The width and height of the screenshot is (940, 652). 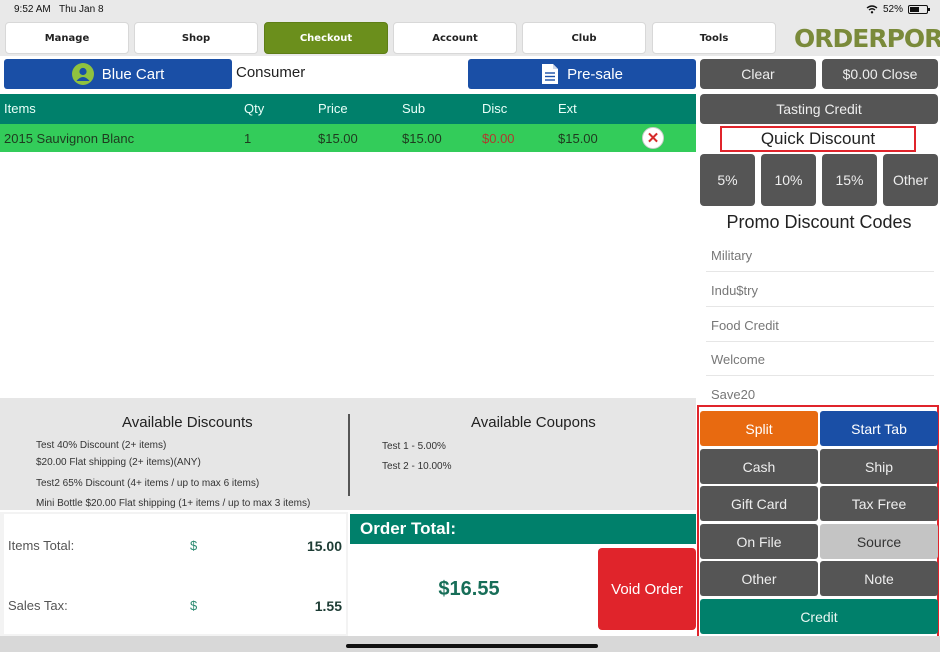 What do you see at coordinates (422, 138) in the screenshot?
I see `row-sub: $15.00` at bounding box center [422, 138].